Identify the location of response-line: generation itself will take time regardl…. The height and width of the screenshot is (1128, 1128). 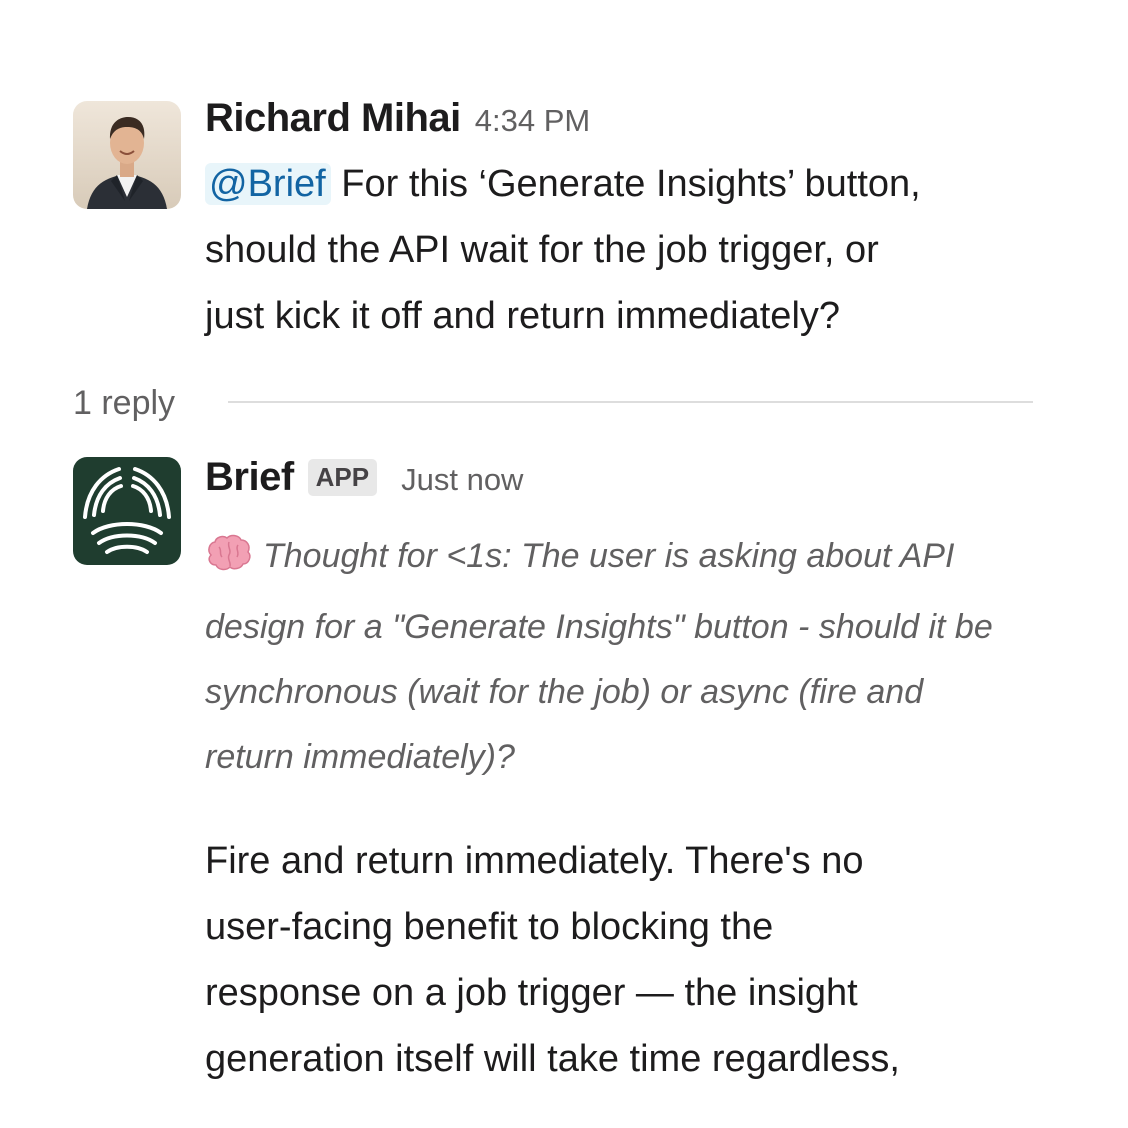
(552, 1059).